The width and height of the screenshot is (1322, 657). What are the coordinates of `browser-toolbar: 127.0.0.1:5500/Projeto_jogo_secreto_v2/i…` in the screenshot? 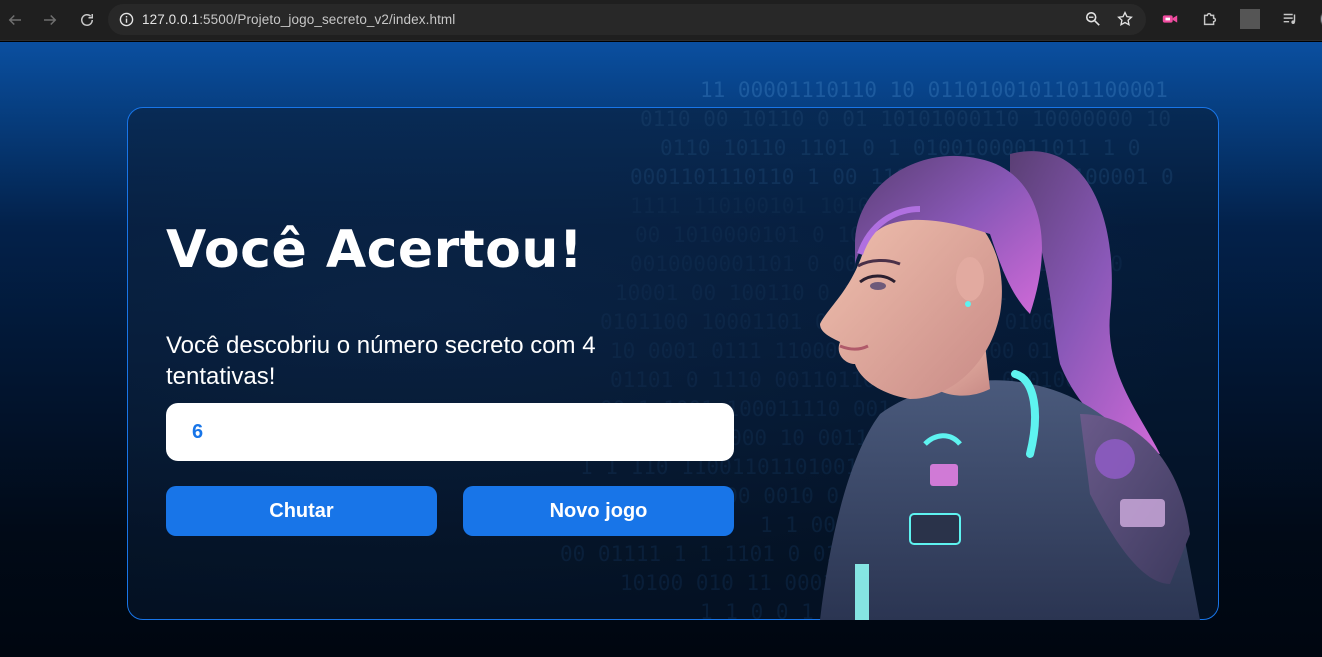 It's located at (661, 20).